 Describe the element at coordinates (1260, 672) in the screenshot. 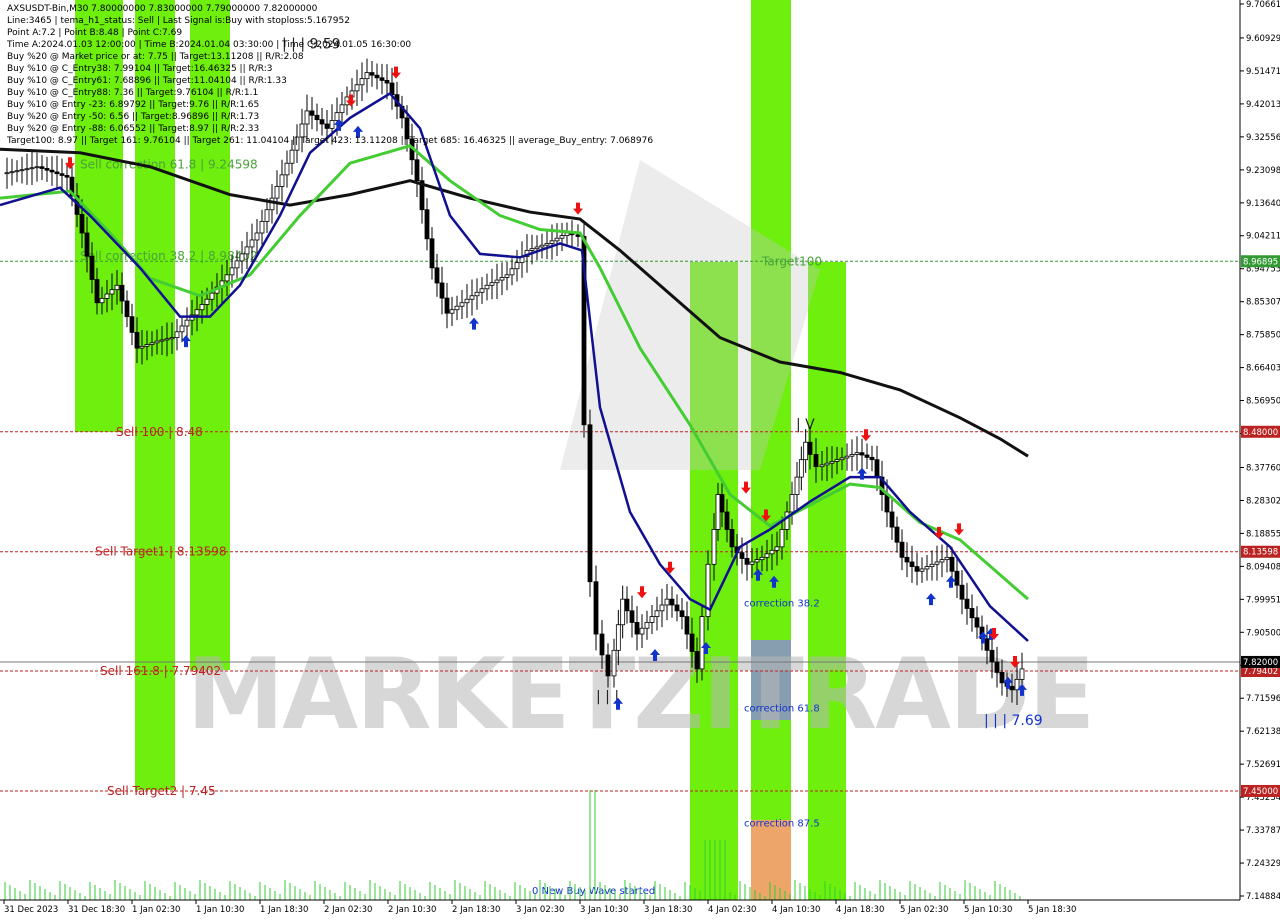

I see `level-badge-label: 7.79402` at that location.